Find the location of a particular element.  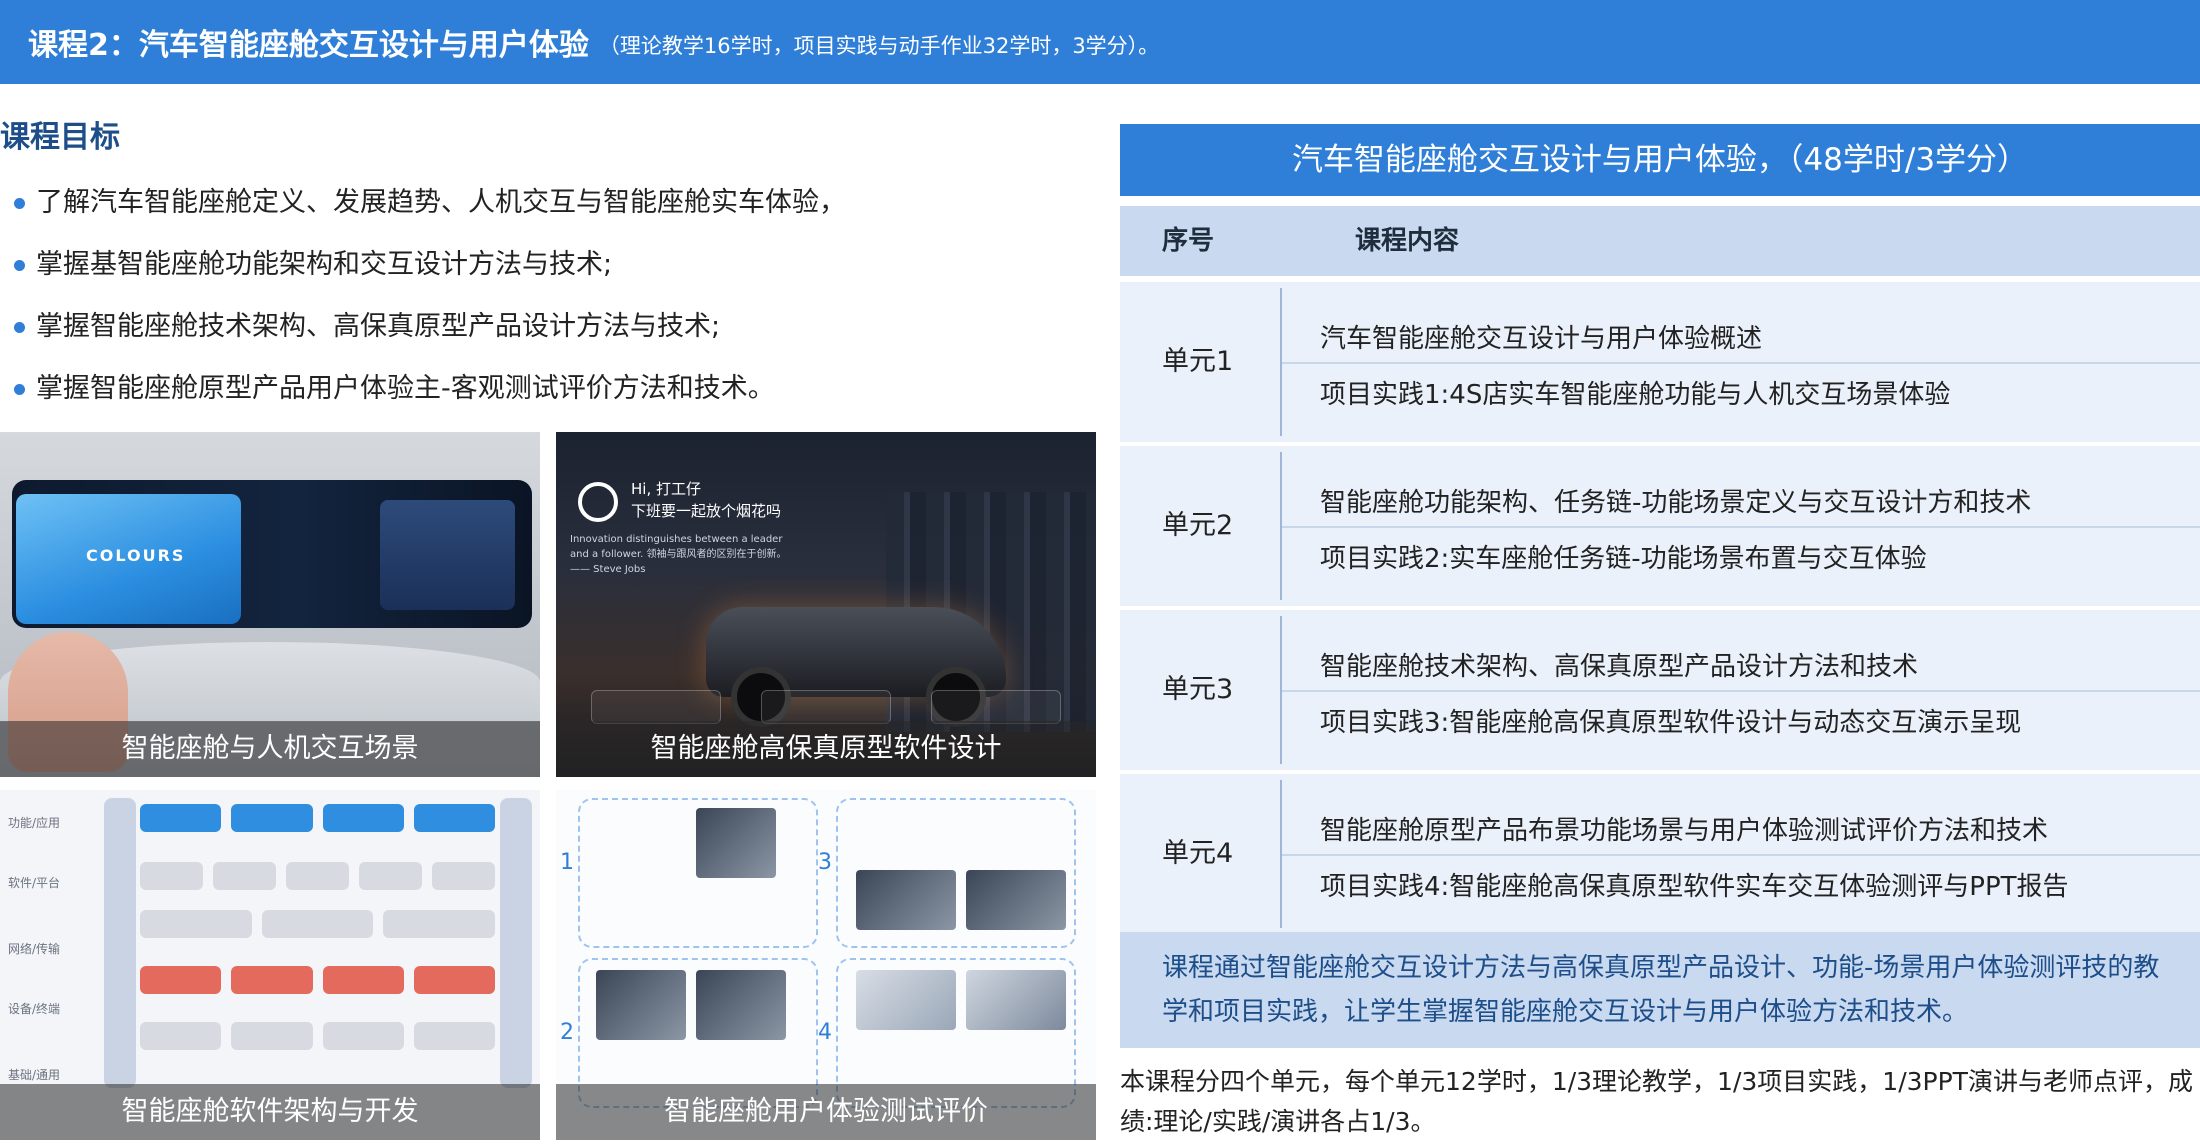

greeting-line-2: 下班要一起放个烟花吗 is located at coordinates (706, 511).